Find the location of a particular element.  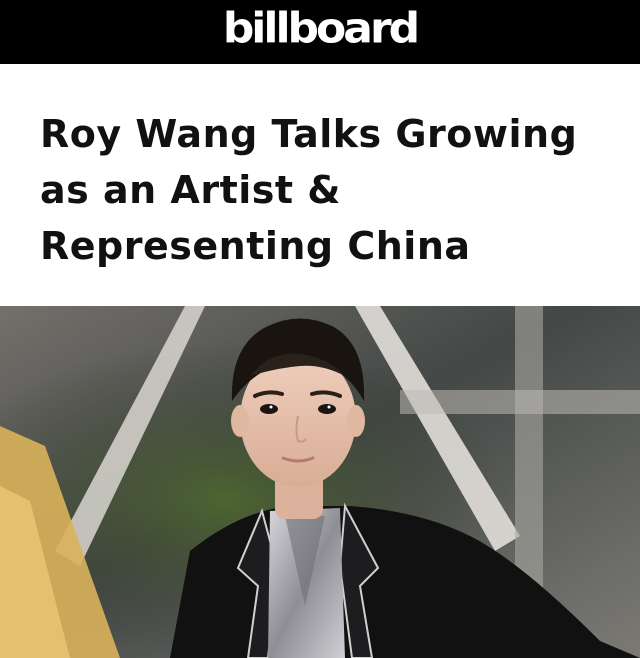

billboard-logo: billboard is located at coordinates (321, 29).